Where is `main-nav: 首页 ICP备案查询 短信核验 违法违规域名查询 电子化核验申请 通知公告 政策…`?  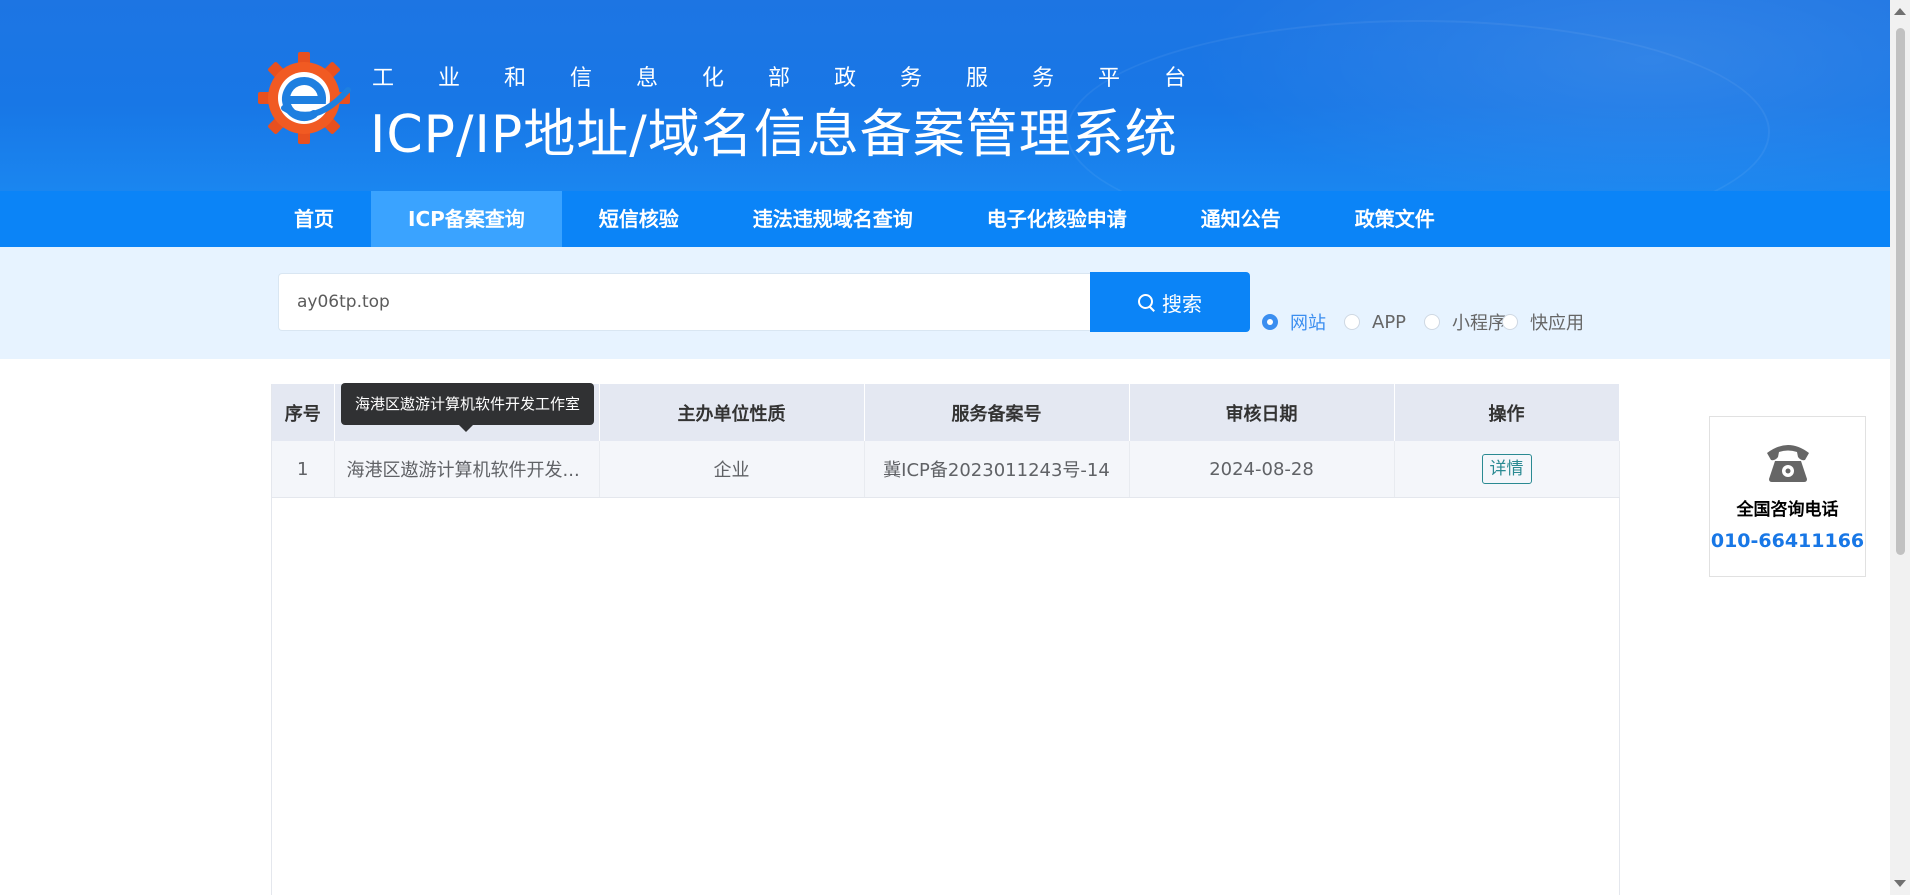 main-nav: 首页 ICP备案查询 短信核验 违法违规域名查询 电子化核验申请 通知公告 政策… is located at coordinates (945, 219).